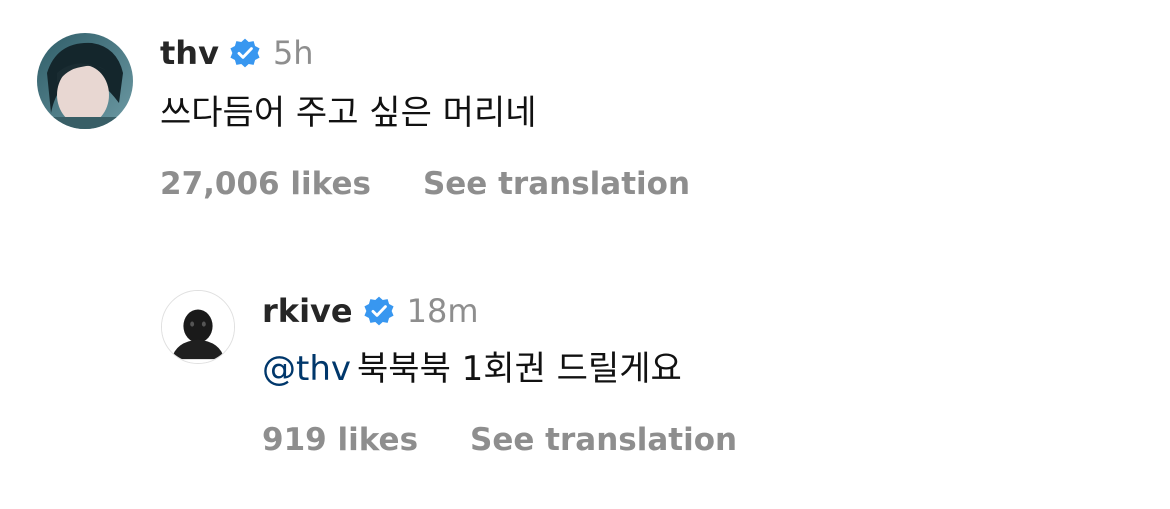 This screenshot has width=1170, height=509. I want to click on comment-text-body: 쓰다듬어 주고 싶은 머리네, so click(348, 113).